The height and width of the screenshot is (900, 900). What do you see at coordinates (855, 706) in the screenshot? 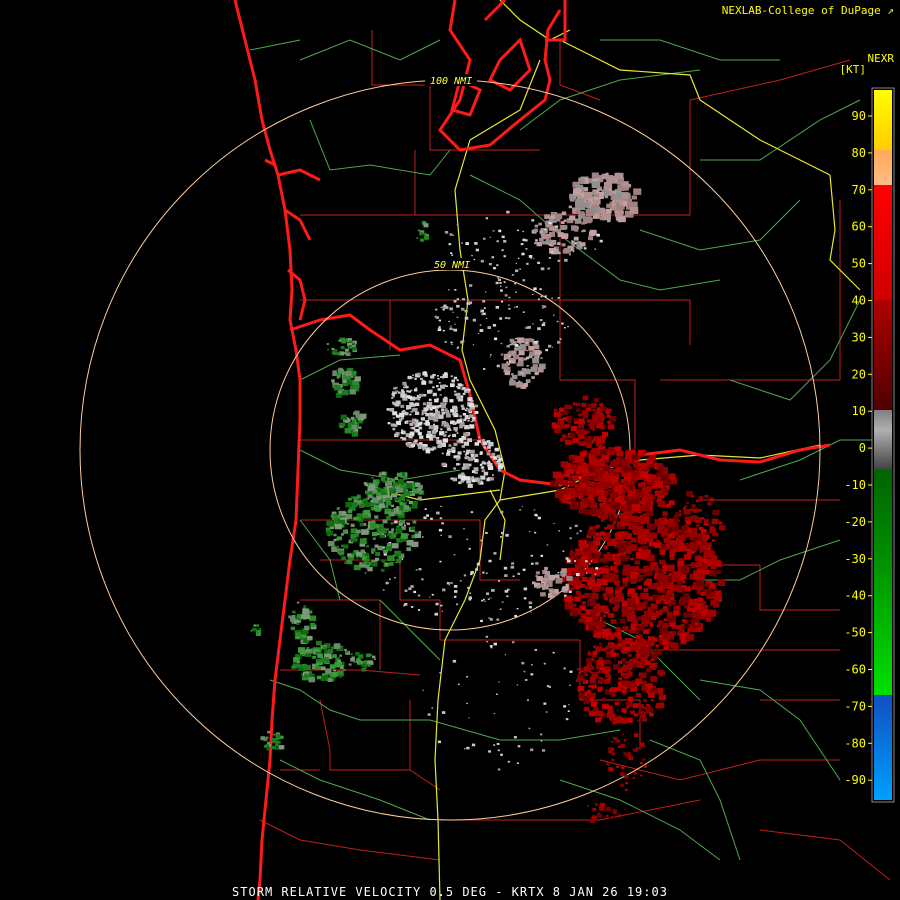
I see `scale-tick-label: -70` at bounding box center [855, 706].